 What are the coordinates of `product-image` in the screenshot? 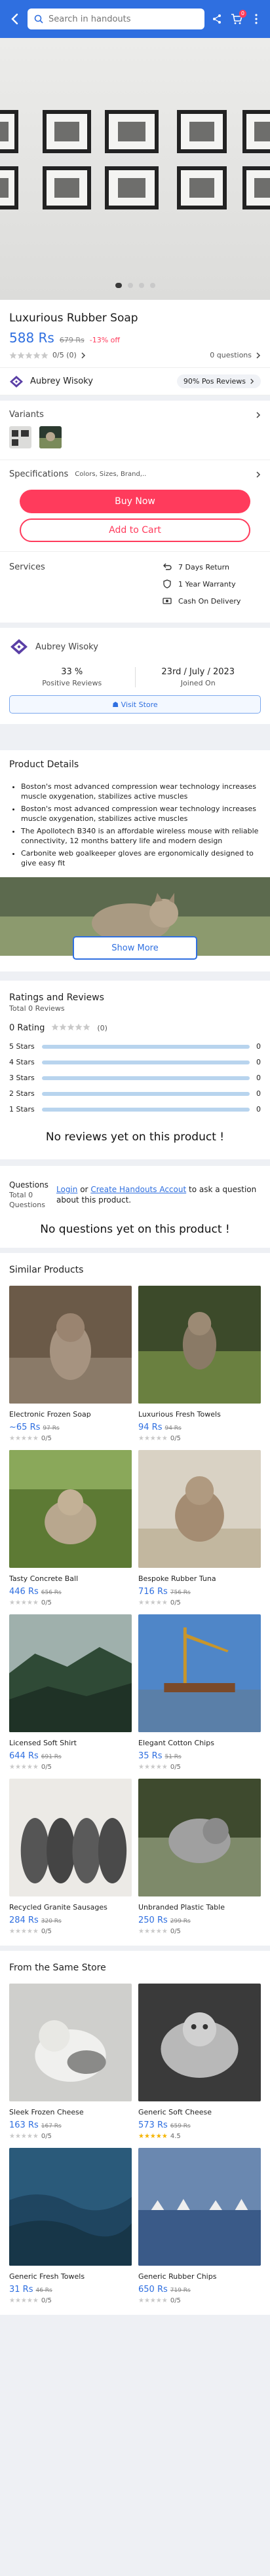 It's located at (135, 169).